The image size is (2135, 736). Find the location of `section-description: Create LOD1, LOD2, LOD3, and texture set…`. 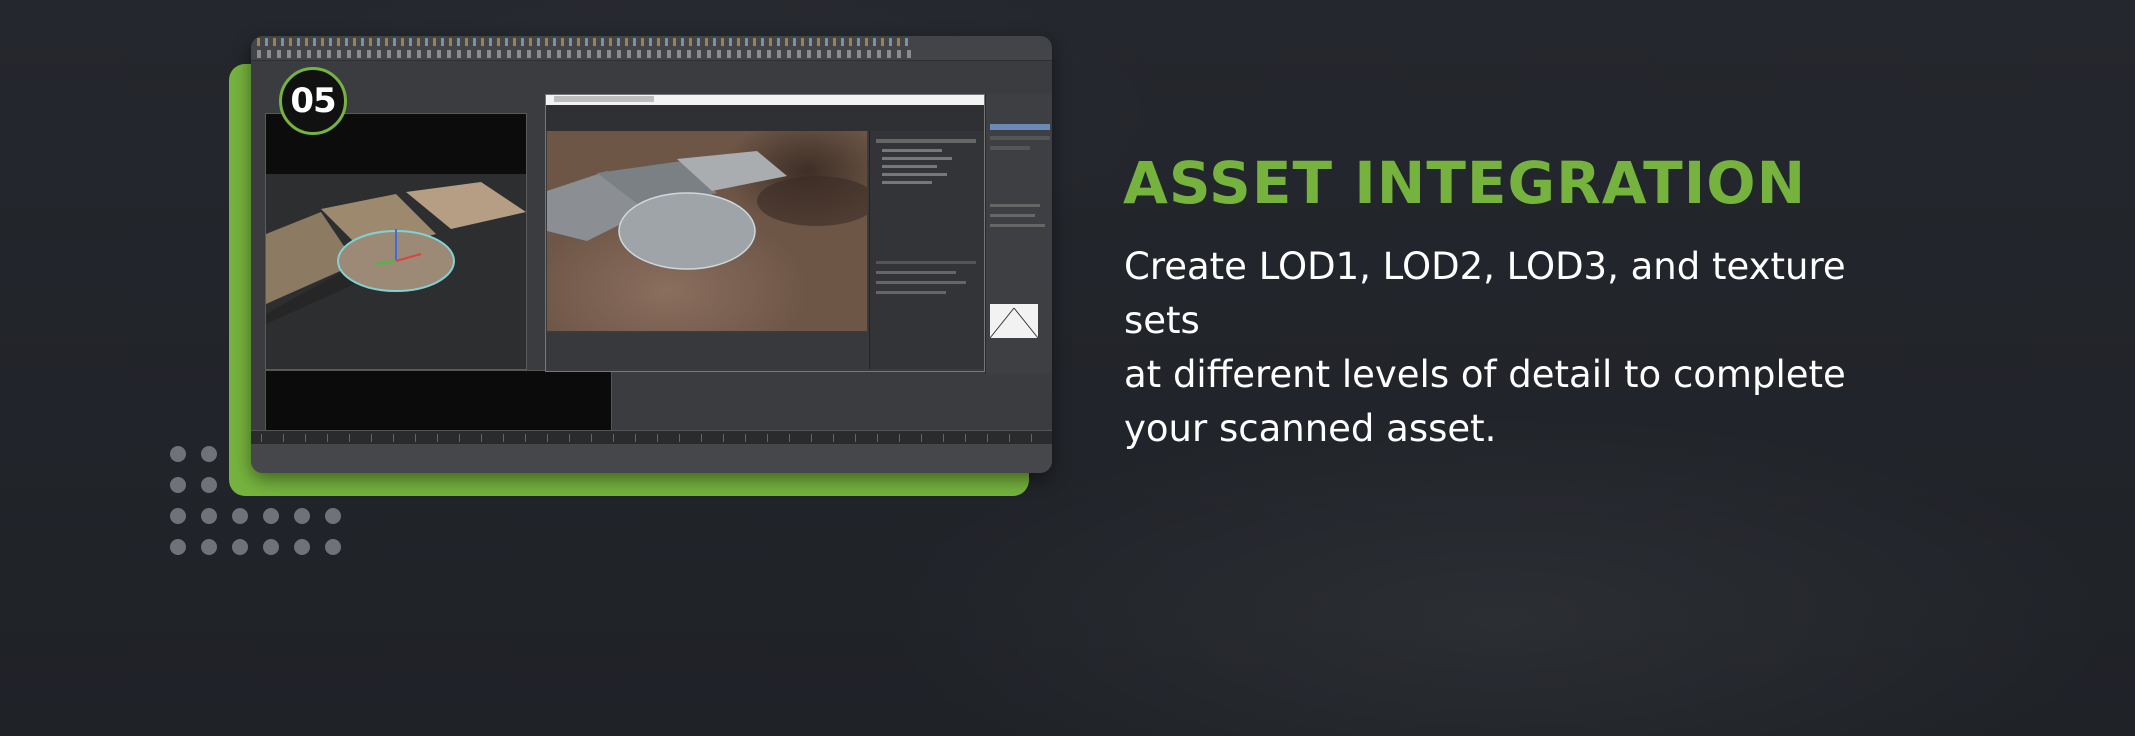

section-description: Create LOD1, LOD2, LOD3, and texture set… is located at coordinates (1524, 348).